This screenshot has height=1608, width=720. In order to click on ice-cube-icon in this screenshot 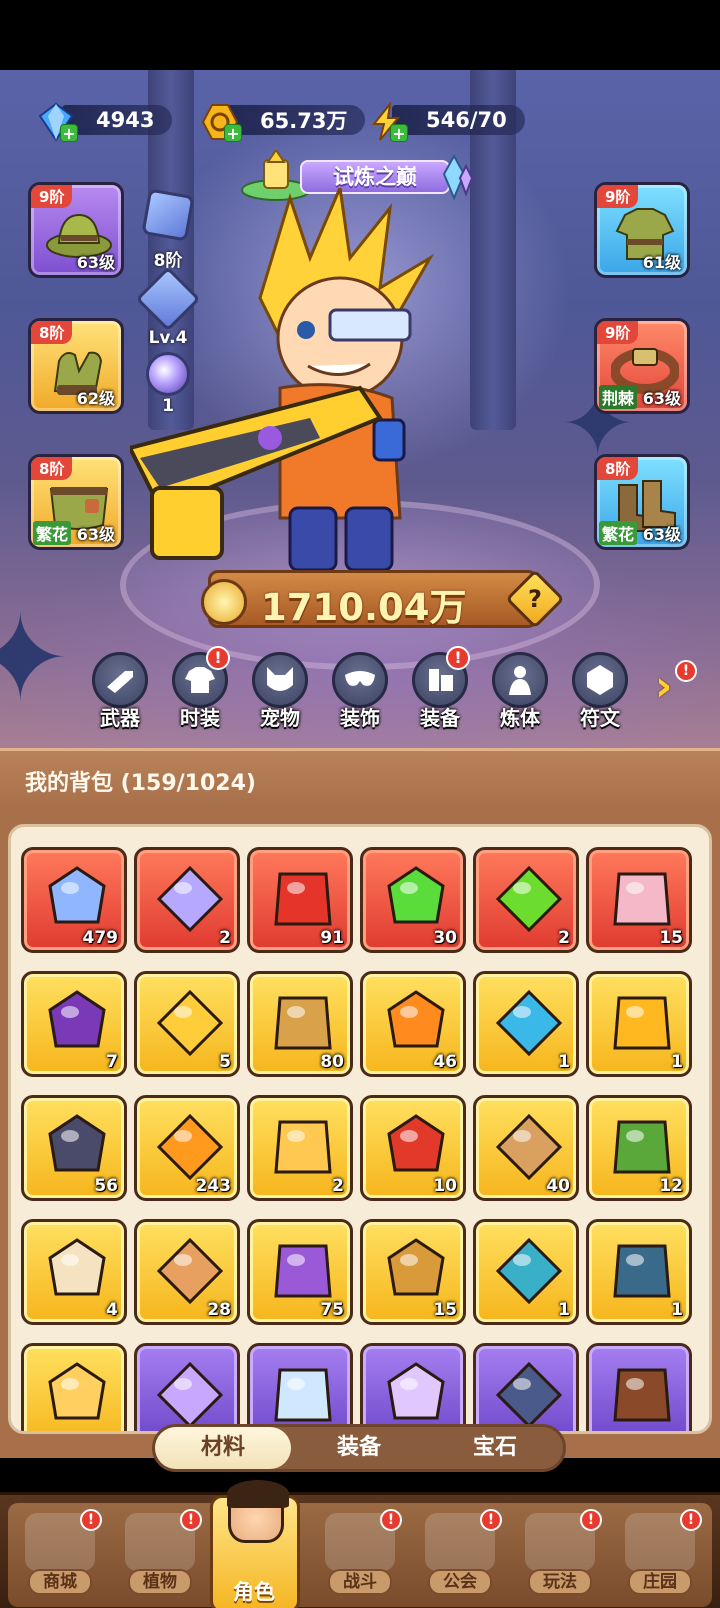, I will do `click(303, 1395)`.